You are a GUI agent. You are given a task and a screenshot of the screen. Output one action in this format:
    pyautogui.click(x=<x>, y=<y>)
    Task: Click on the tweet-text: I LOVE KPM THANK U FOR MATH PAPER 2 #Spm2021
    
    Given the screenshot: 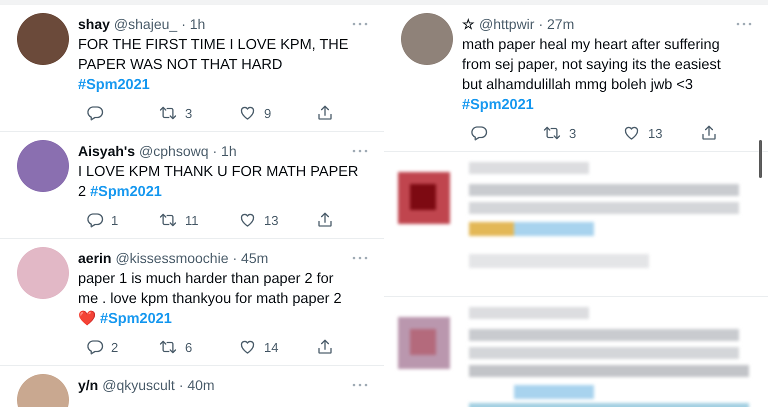 What is the action you would take?
    pyautogui.click(x=219, y=182)
    